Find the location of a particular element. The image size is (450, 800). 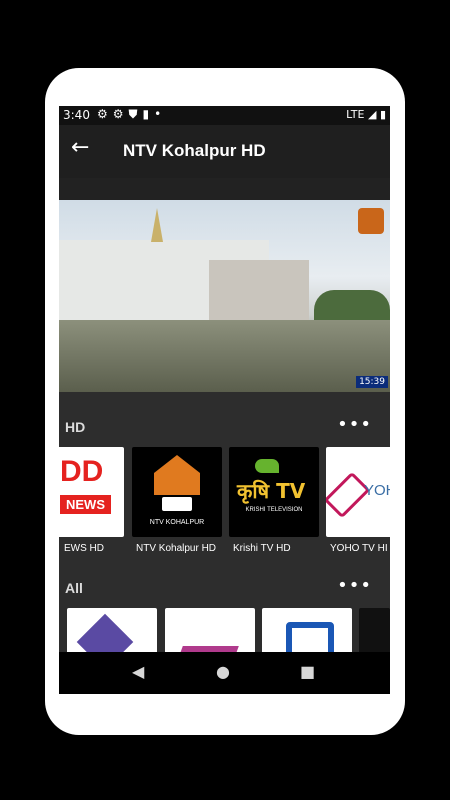

channel-card-krishi-tv: कृषि TV KRISHI TELEVISION is located at coordinates (274, 492).